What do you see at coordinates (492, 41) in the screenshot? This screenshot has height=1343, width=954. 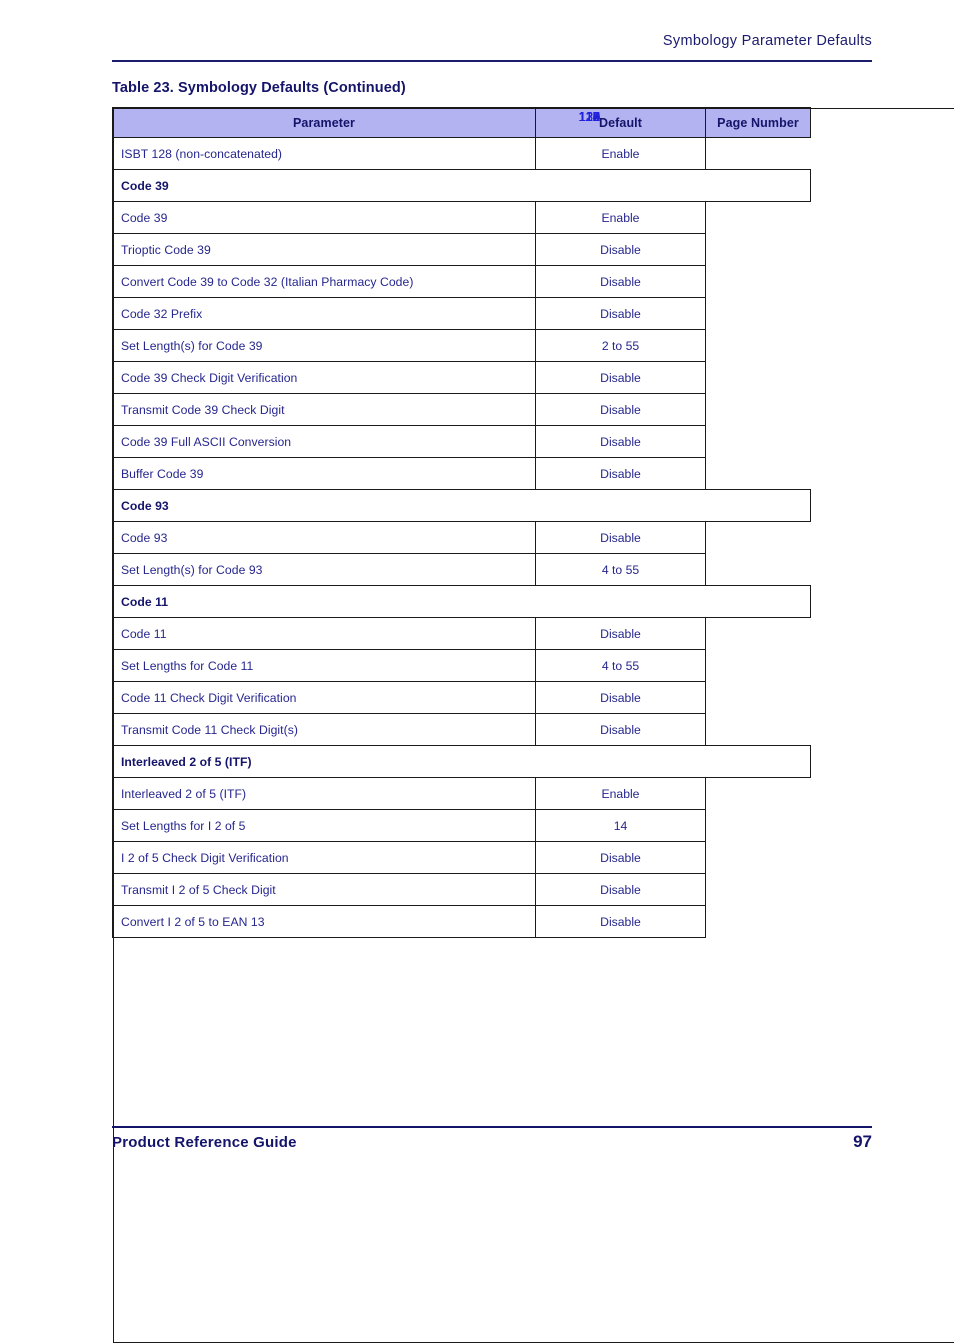 I see `running-header: Symbology Parameter Defaults` at bounding box center [492, 41].